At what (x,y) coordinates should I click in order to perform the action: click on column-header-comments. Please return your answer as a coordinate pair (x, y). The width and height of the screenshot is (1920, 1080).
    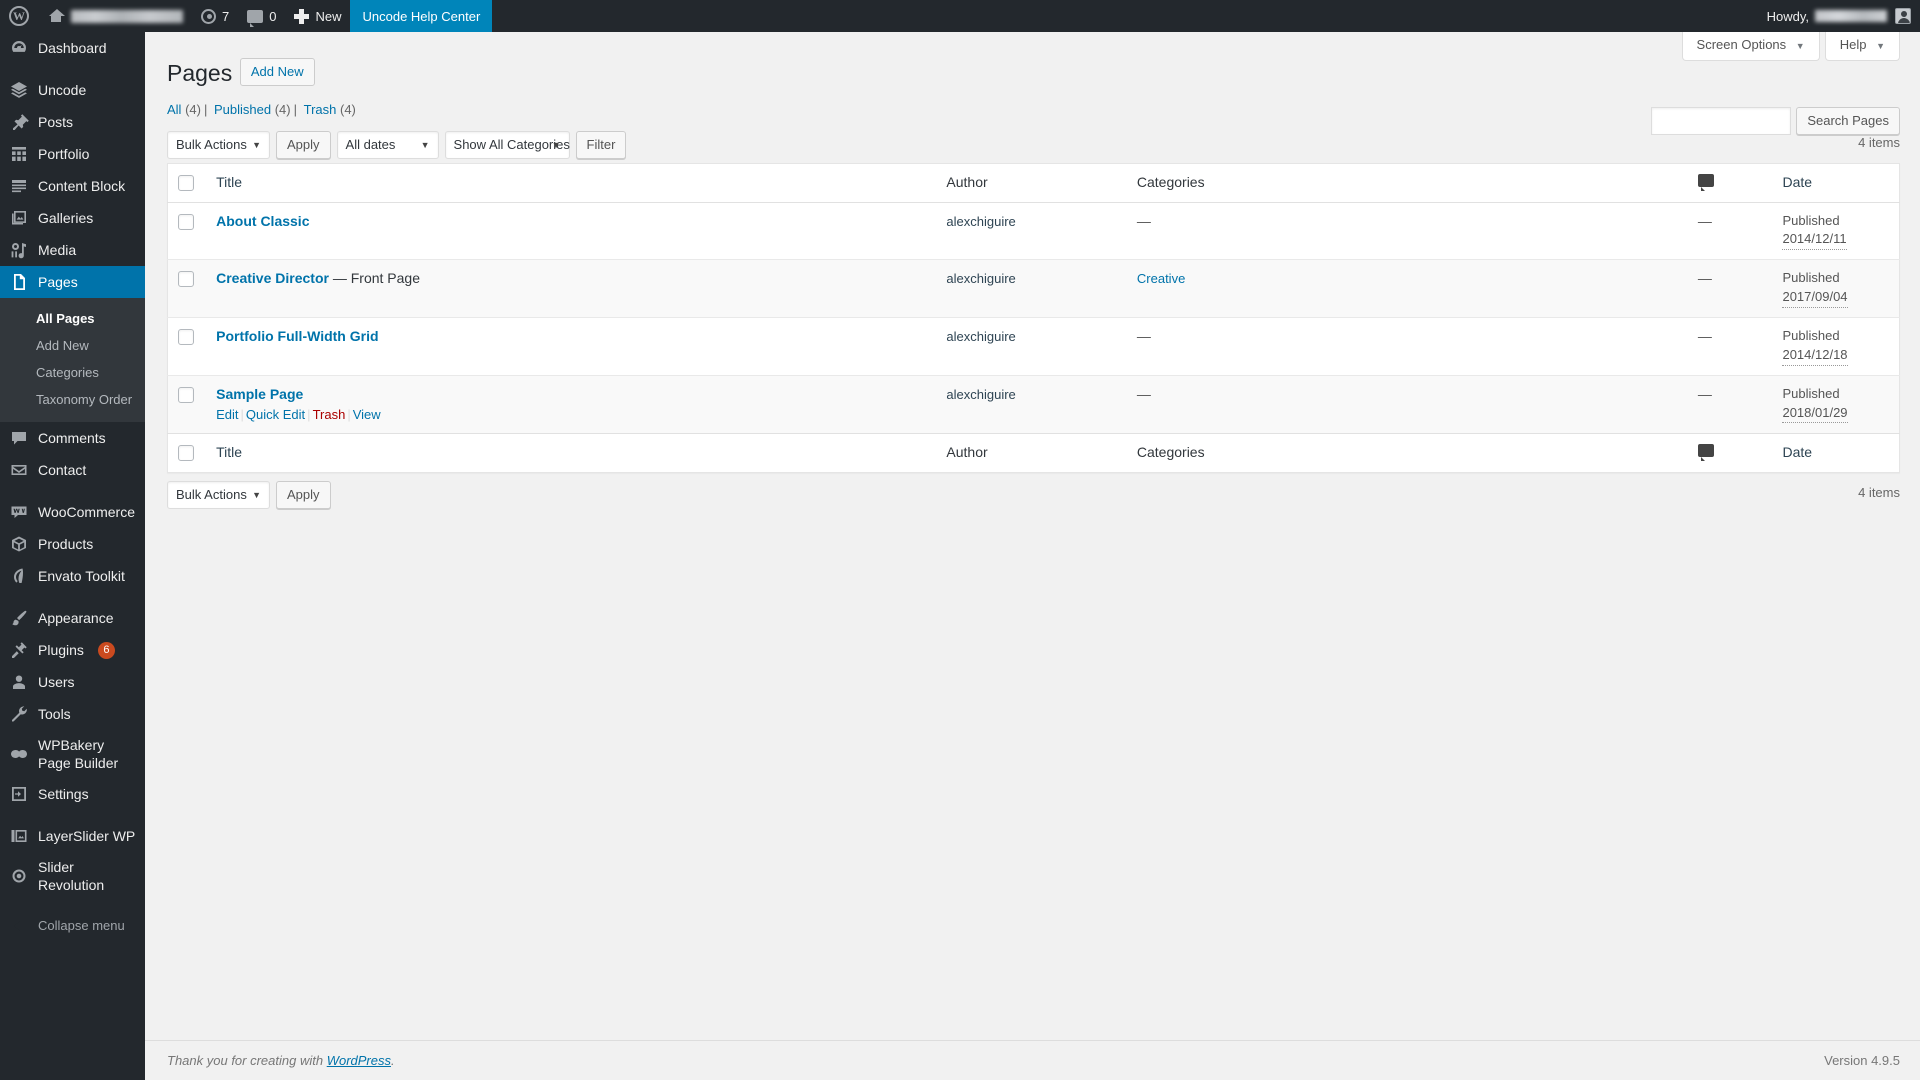
    Looking at the image, I should click on (1730, 183).